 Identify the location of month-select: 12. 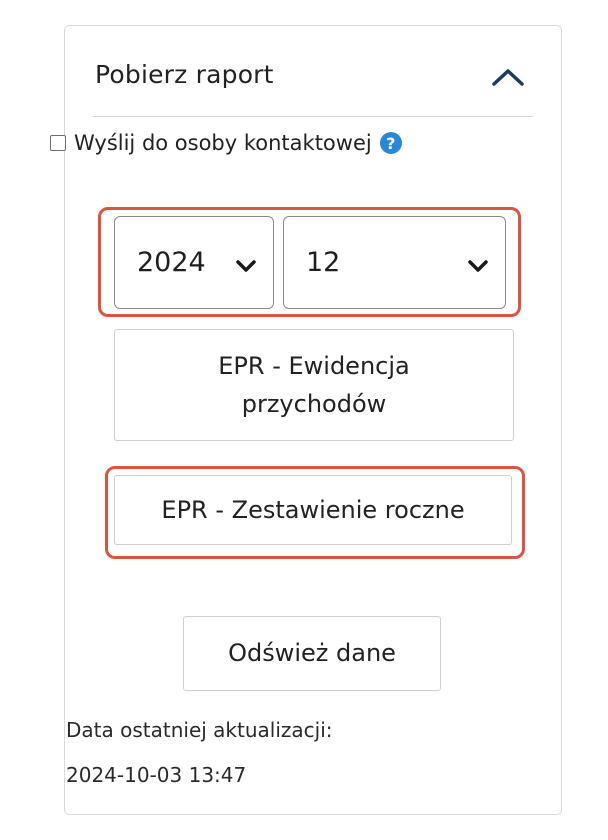
(394, 262).